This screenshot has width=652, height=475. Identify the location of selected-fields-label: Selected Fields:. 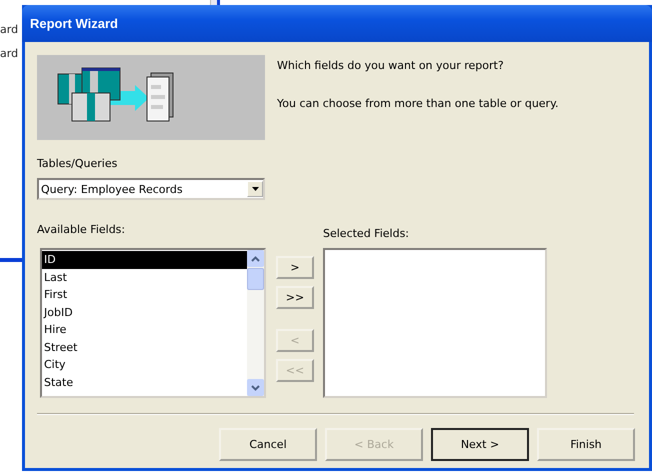
(366, 234).